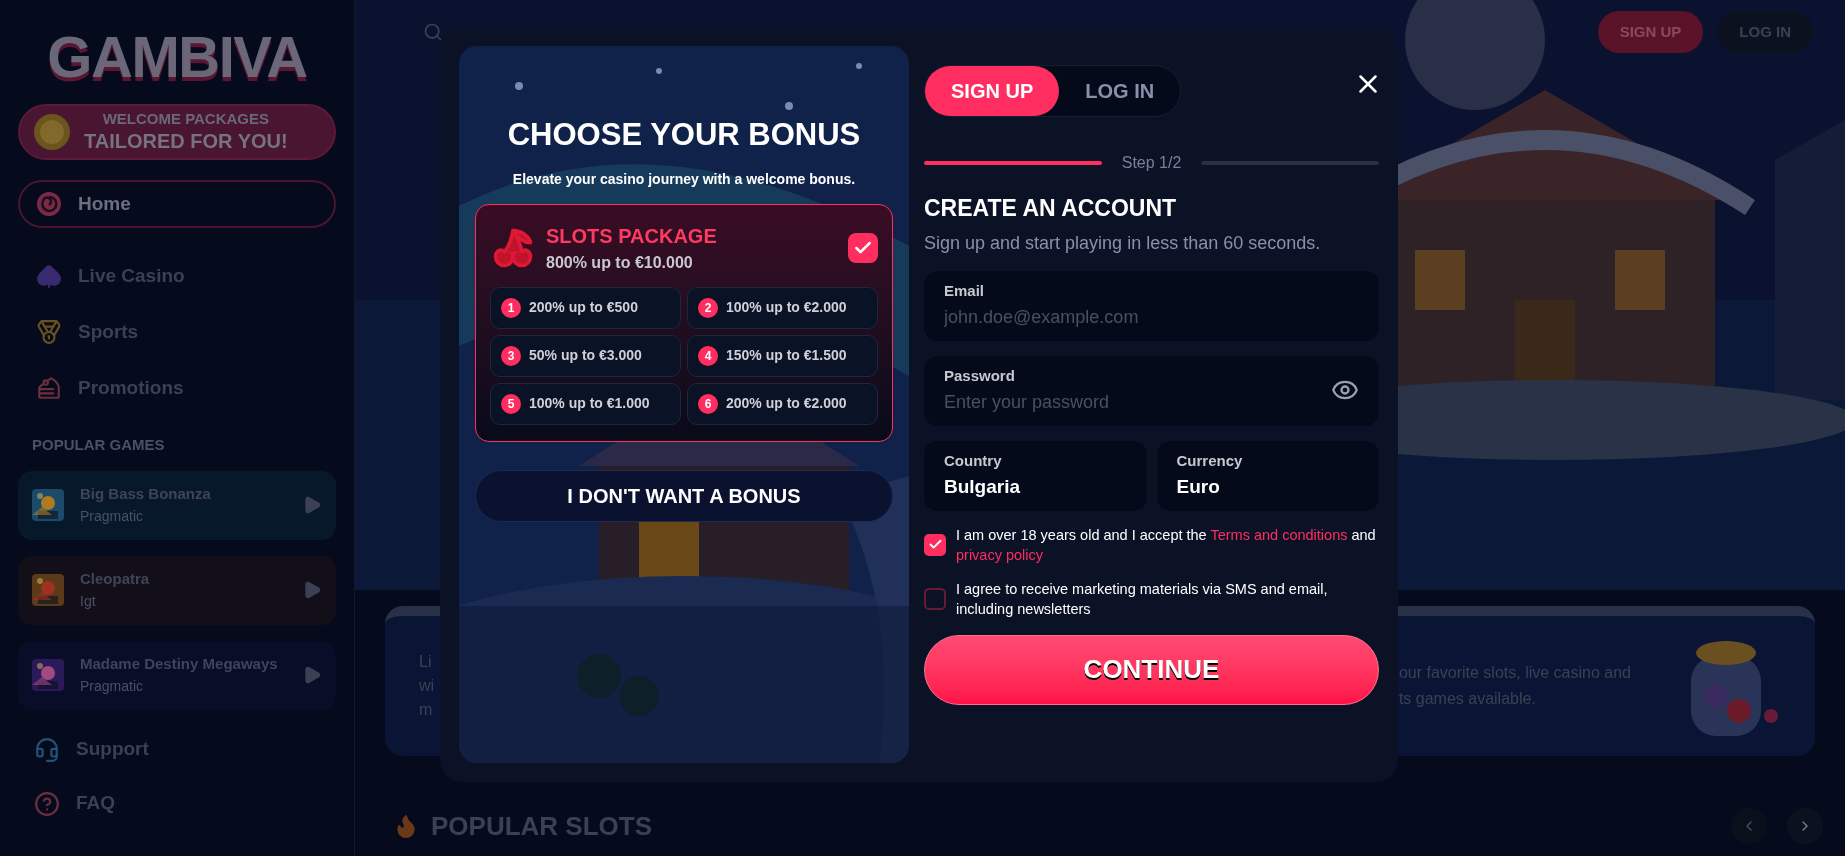  Describe the element at coordinates (541, 826) in the screenshot. I see `section-title: POPULAR SLOTS` at that location.